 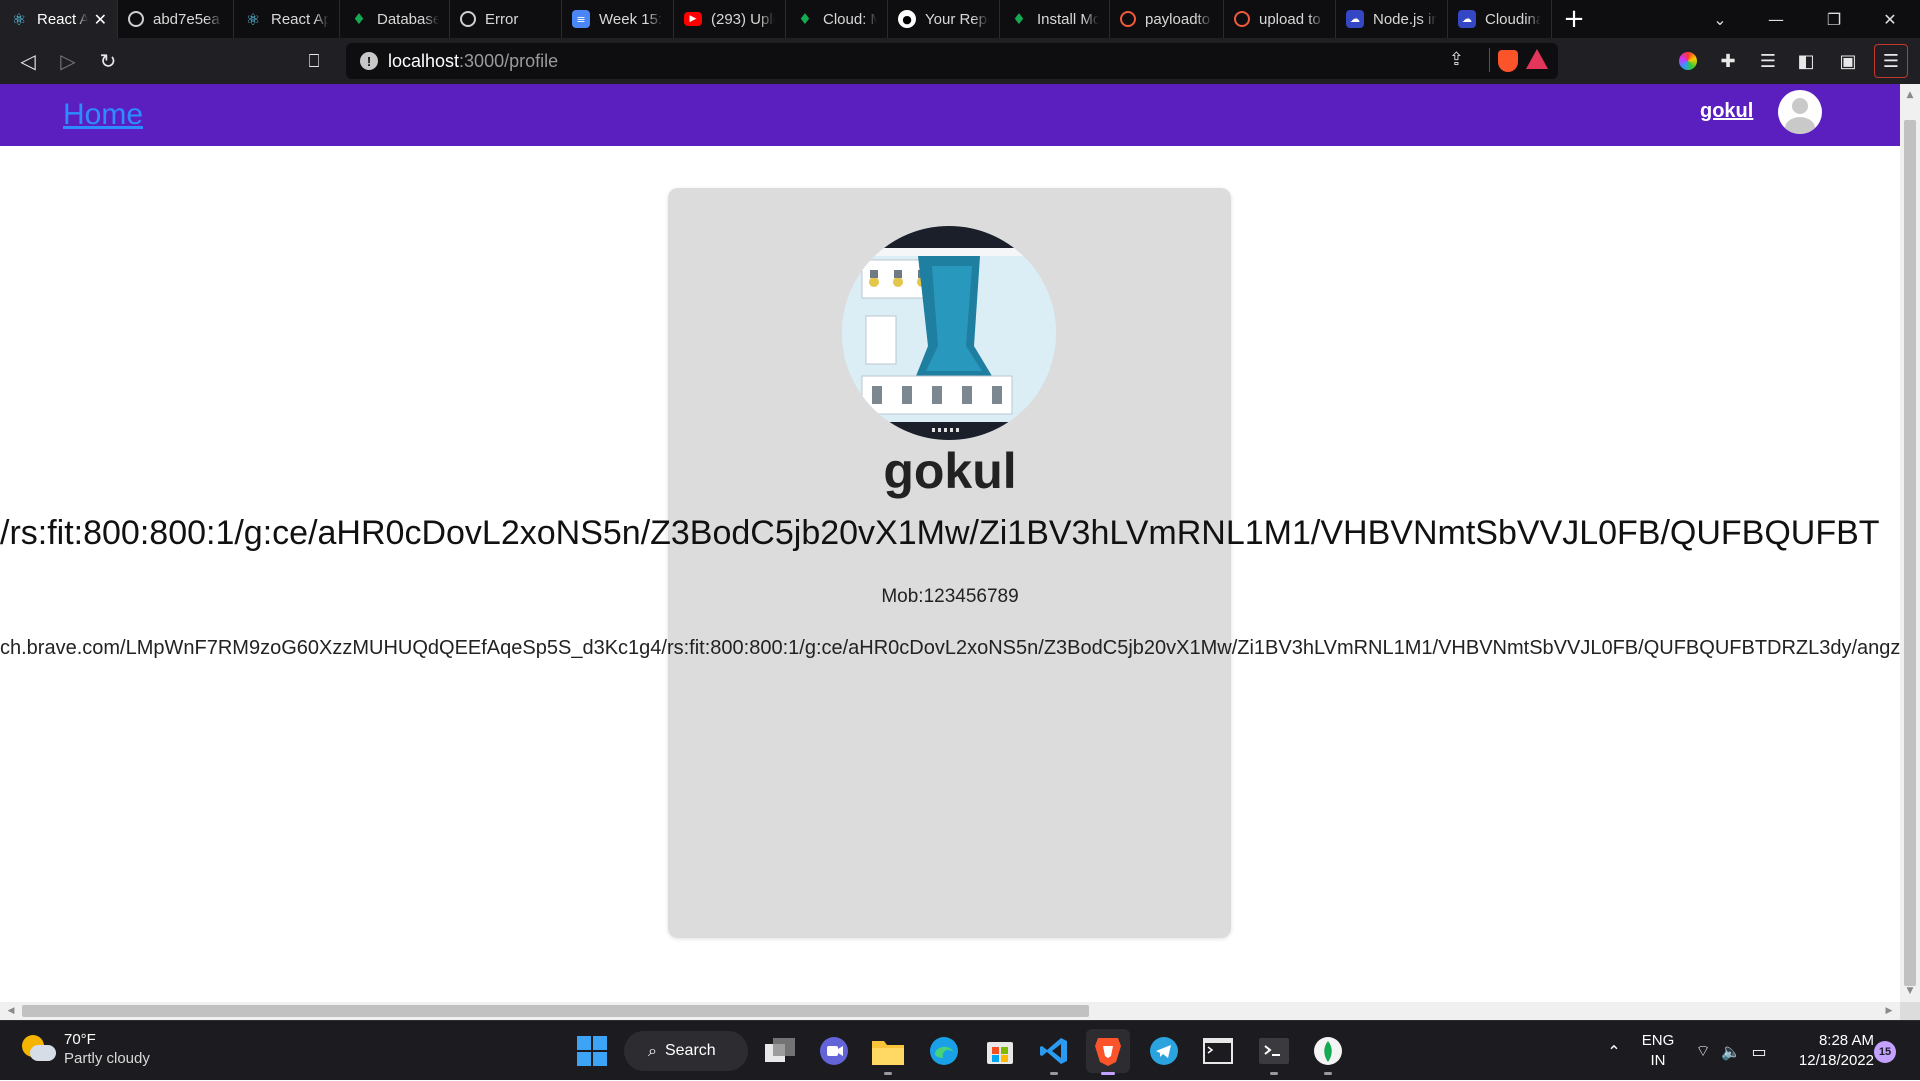 I want to click on address-host: localhost, so click(x=424, y=60).